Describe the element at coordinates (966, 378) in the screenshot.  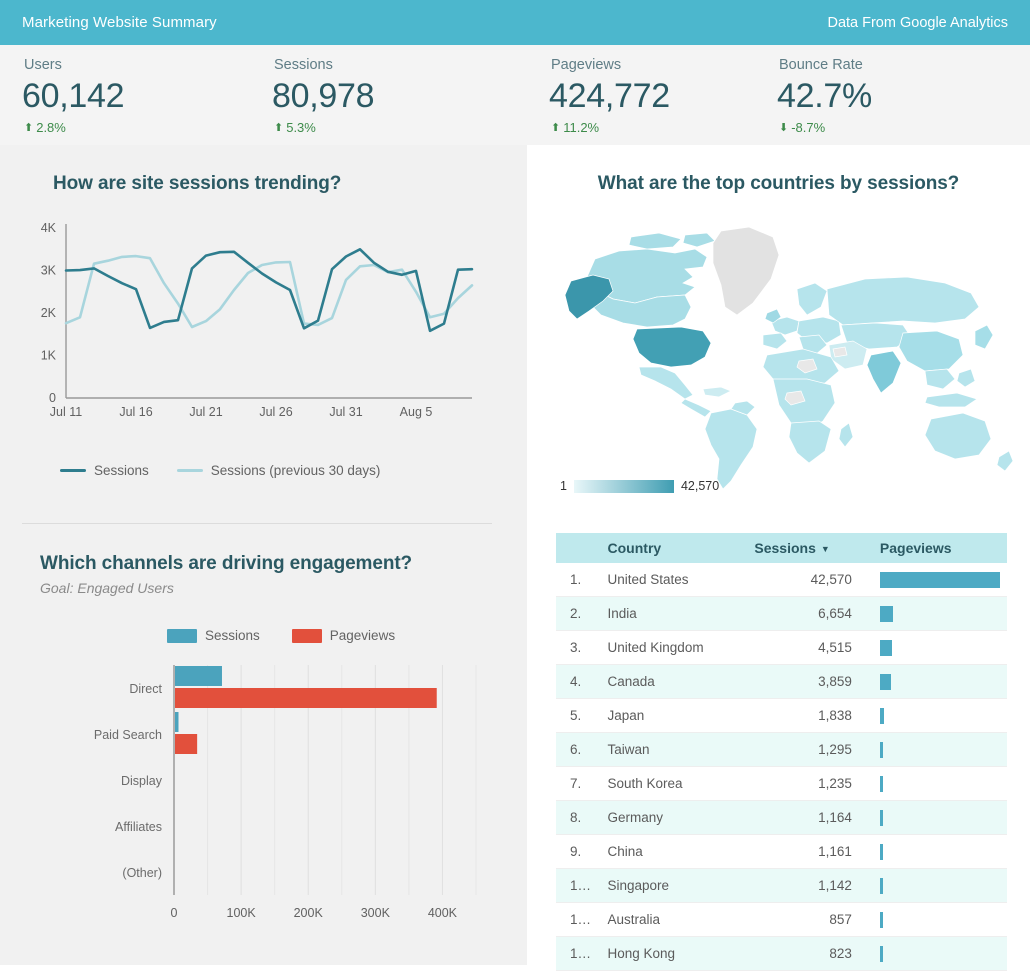
I see `region-philippines` at that location.